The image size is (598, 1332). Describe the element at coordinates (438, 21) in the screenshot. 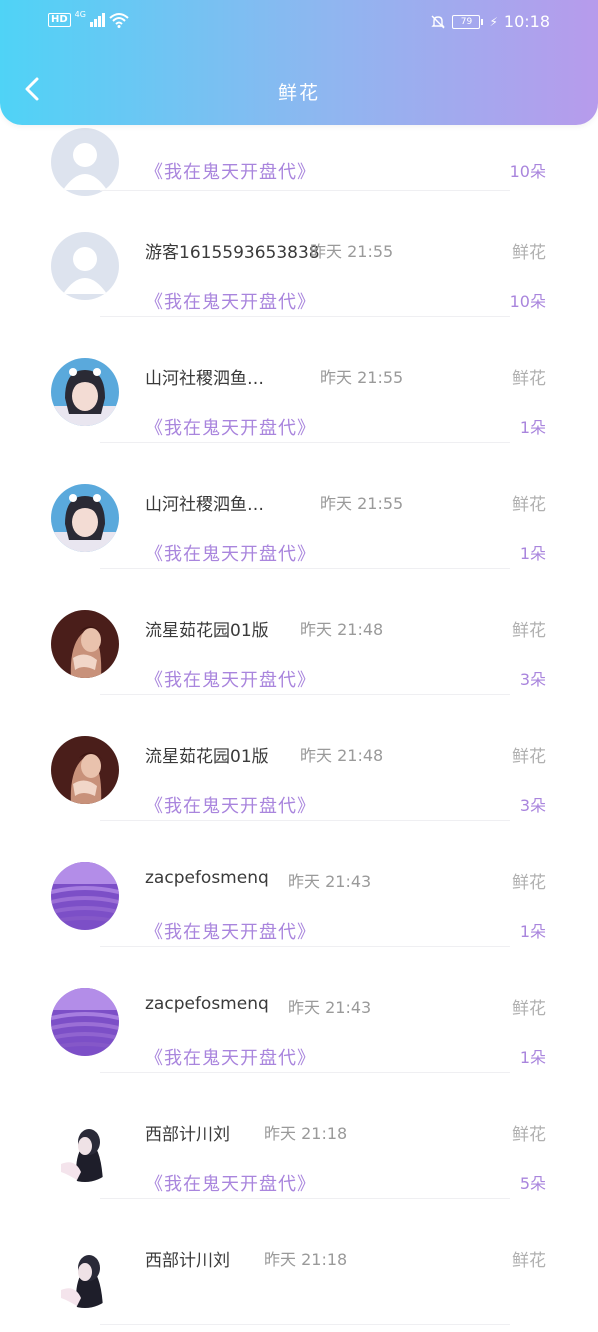

I see `bell-off-icon` at that location.